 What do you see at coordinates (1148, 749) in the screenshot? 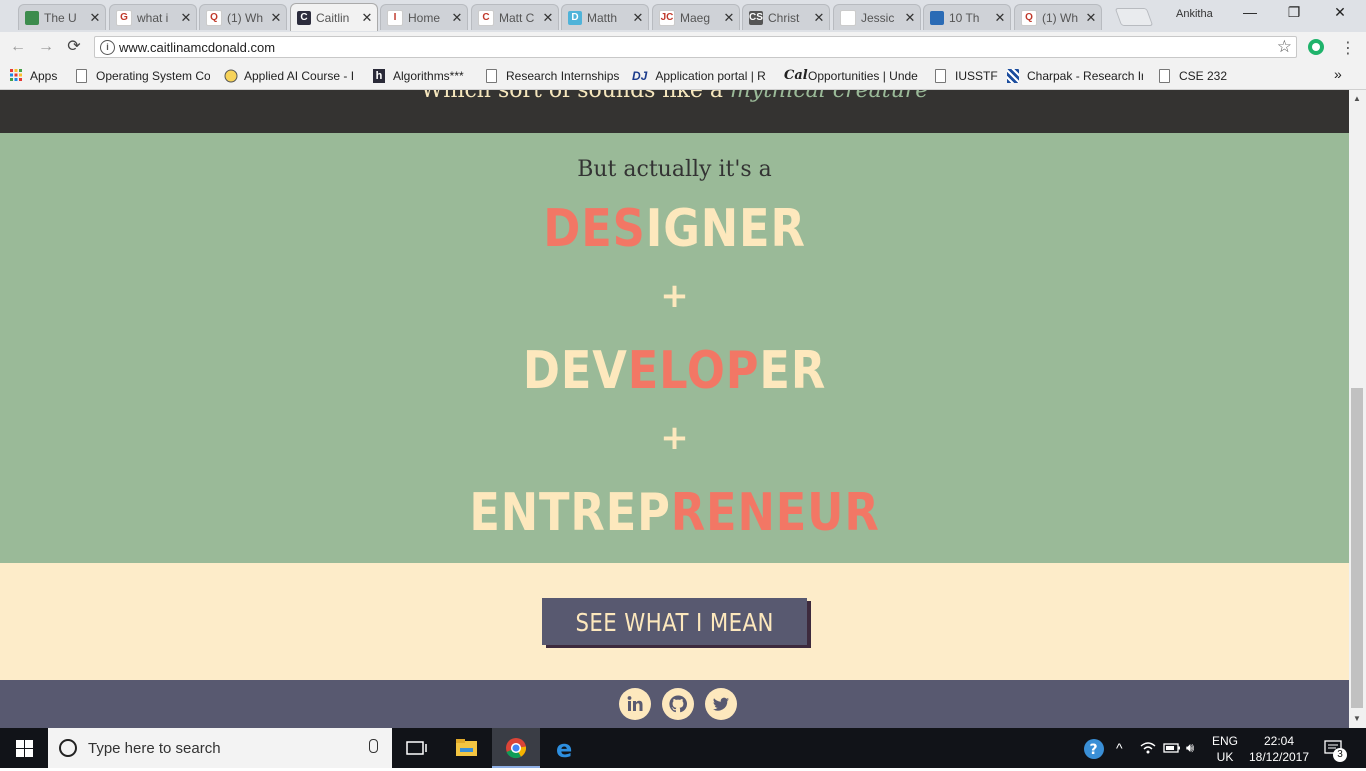
I see `wifi-icon` at bounding box center [1148, 749].